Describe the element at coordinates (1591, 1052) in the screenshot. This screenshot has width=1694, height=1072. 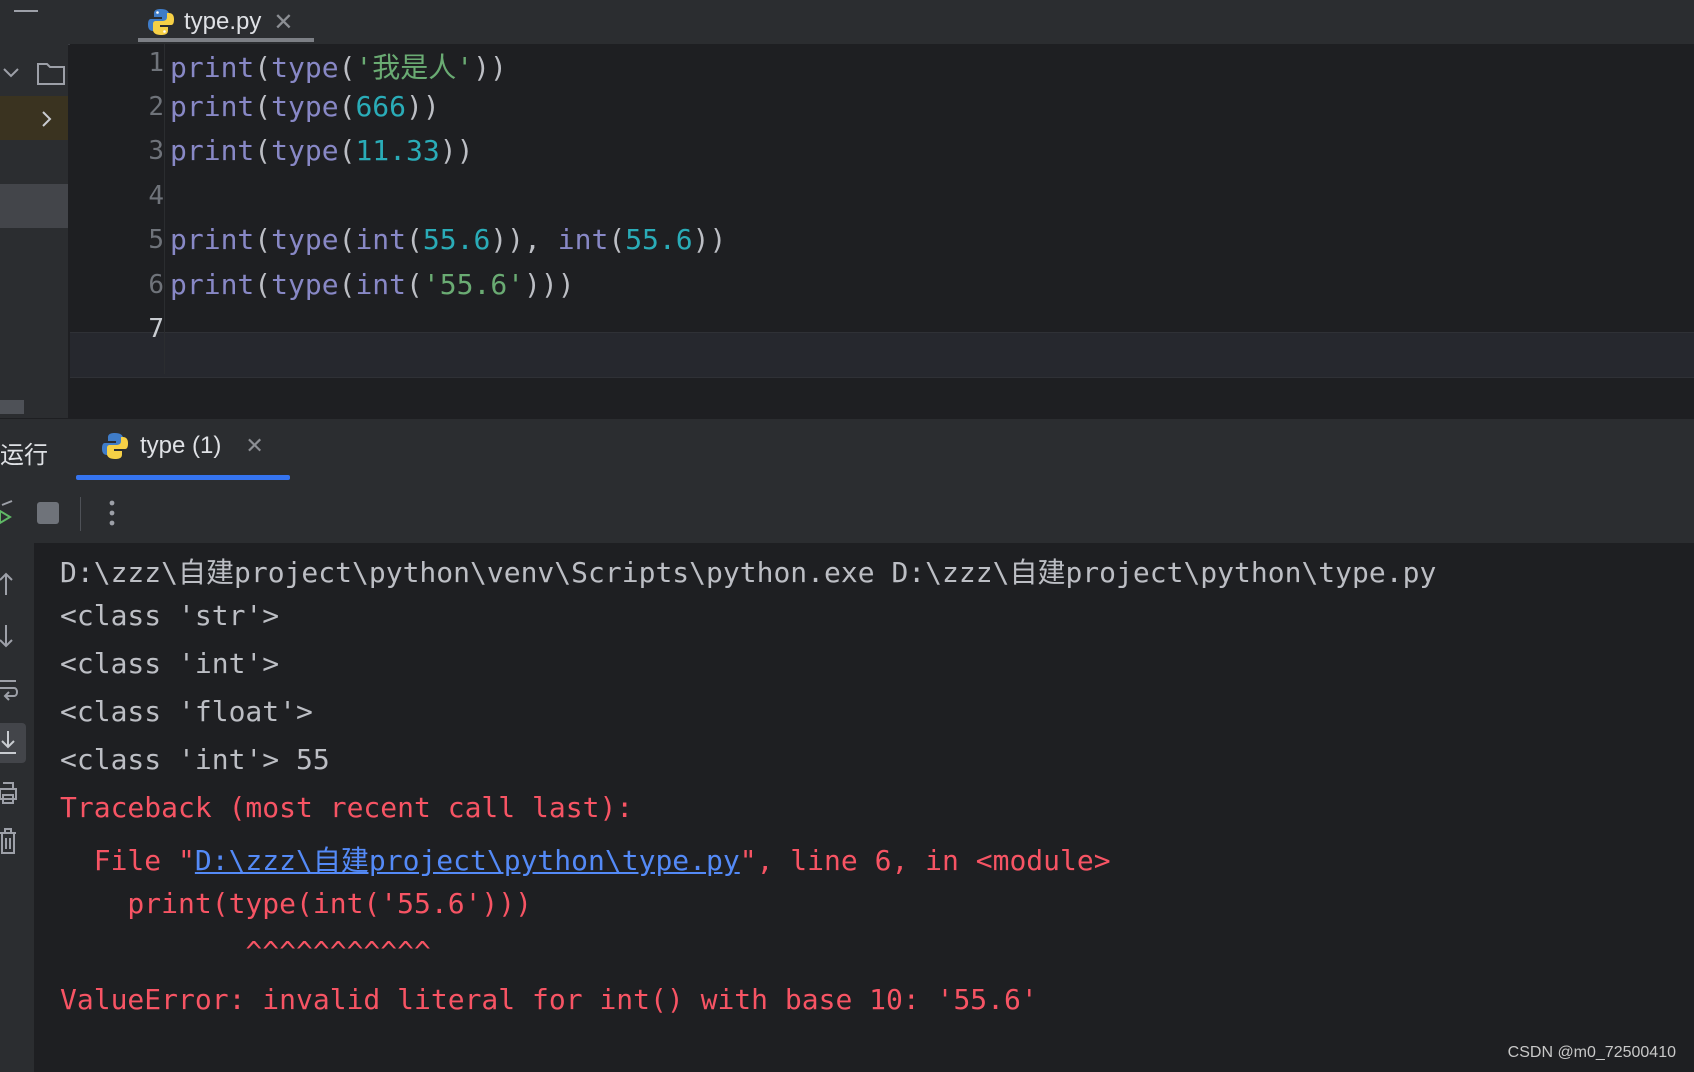
I see `watermark: CSDN @m0_72500410` at that location.